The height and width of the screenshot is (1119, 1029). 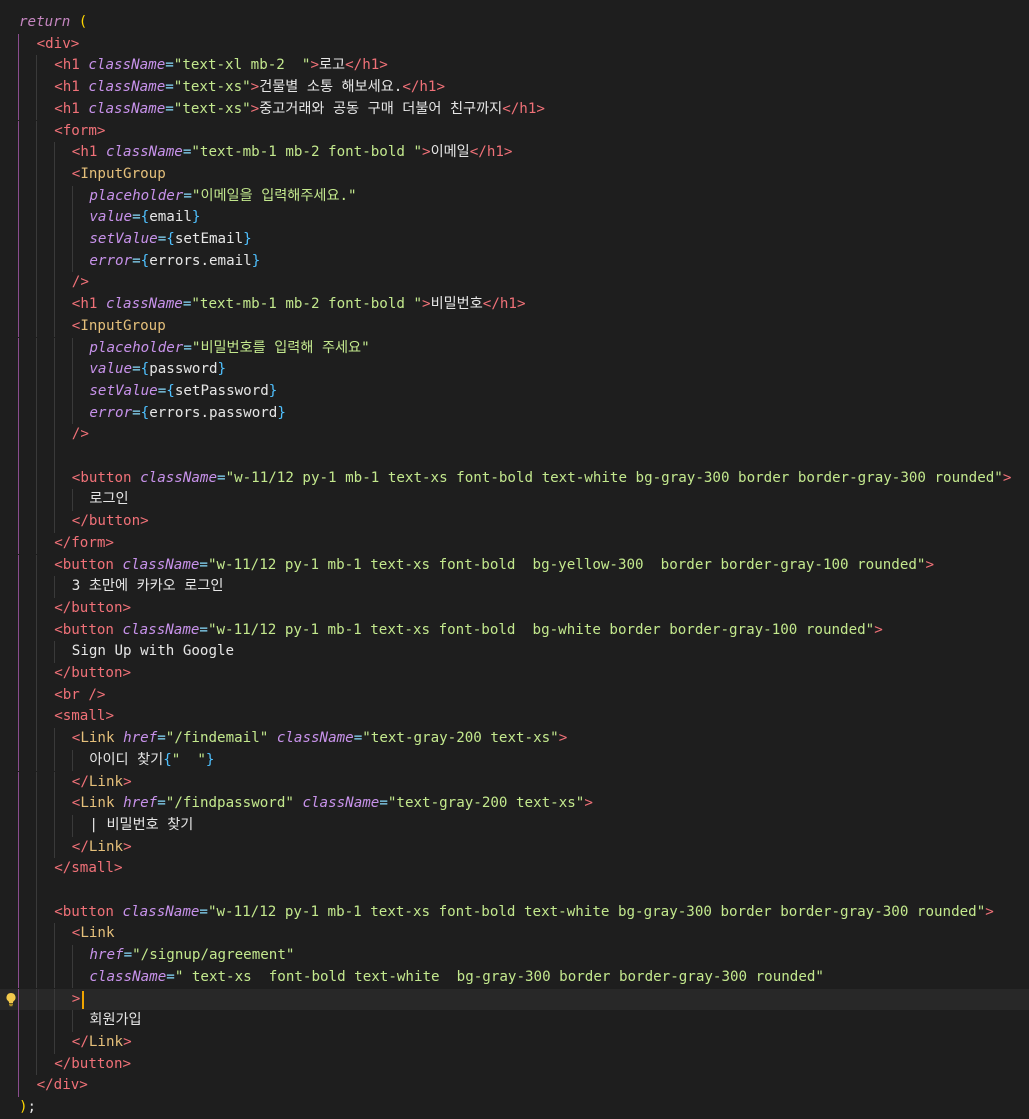 What do you see at coordinates (247, 239) in the screenshot?
I see `code-token: }` at bounding box center [247, 239].